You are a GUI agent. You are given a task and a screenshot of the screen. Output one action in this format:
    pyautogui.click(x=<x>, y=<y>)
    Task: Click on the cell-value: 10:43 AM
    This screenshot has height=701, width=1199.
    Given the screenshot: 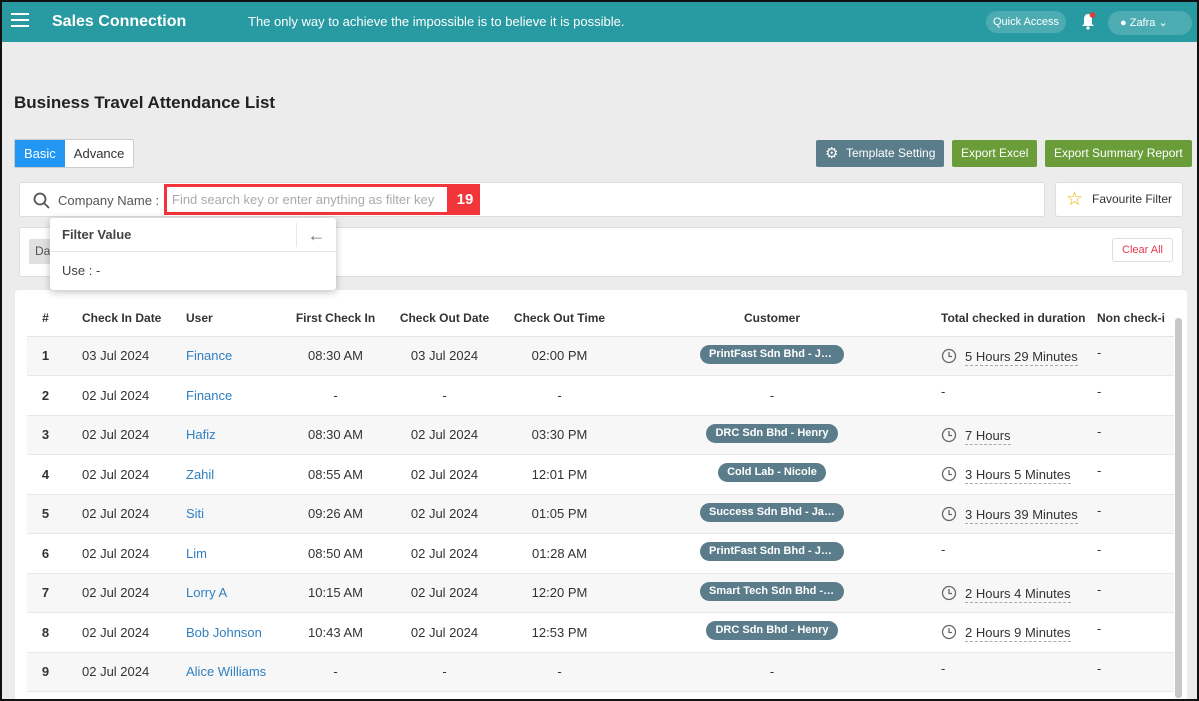 What is the action you would take?
    pyautogui.click(x=335, y=632)
    